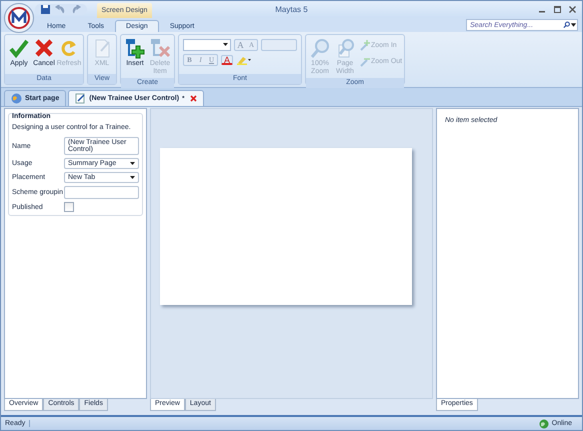  I want to click on modified-mark: *, so click(183, 99).